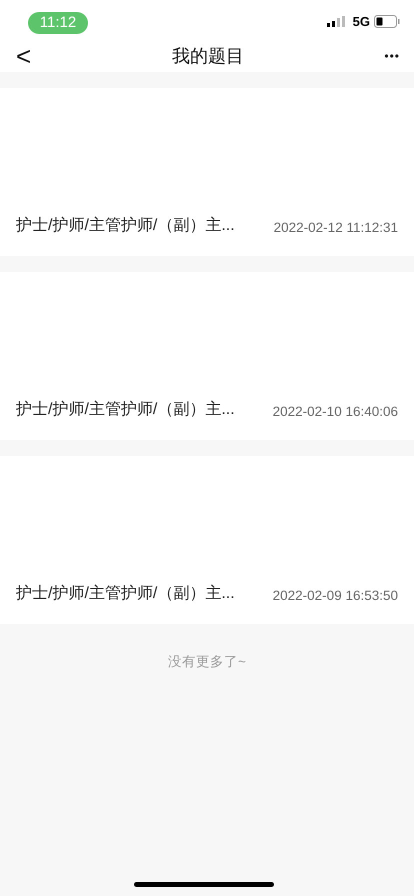 This screenshot has width=414, height=896. I want to click on page-title: 我的题目, so click(208, 56).